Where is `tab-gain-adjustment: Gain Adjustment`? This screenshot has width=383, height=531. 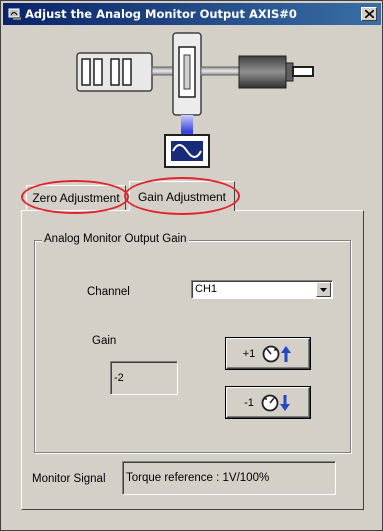 tab-gain-adjustment: Gain Adjustment is located at coordinates (182, 196).